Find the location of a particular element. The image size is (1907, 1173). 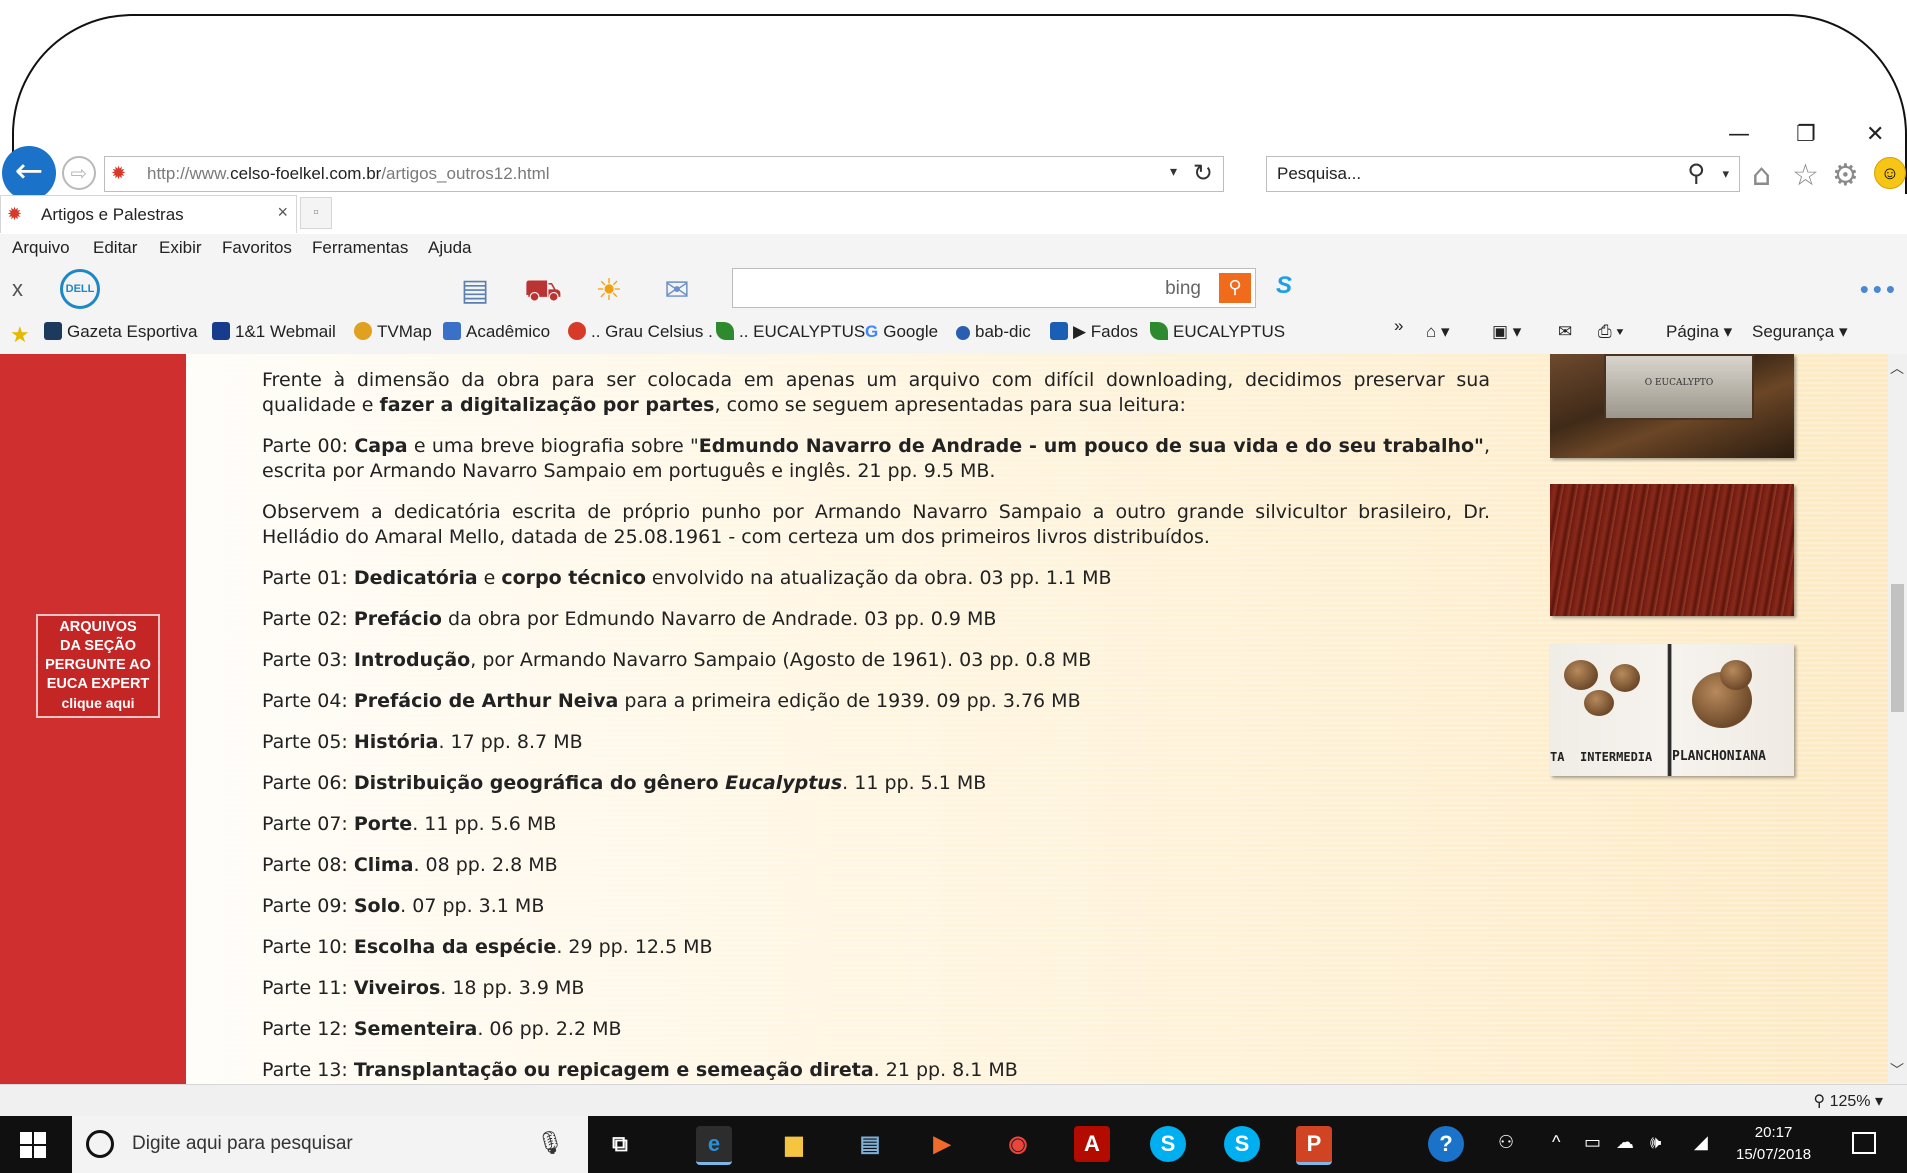

badge-link: clique aqui is located at coordinates (97, 703).